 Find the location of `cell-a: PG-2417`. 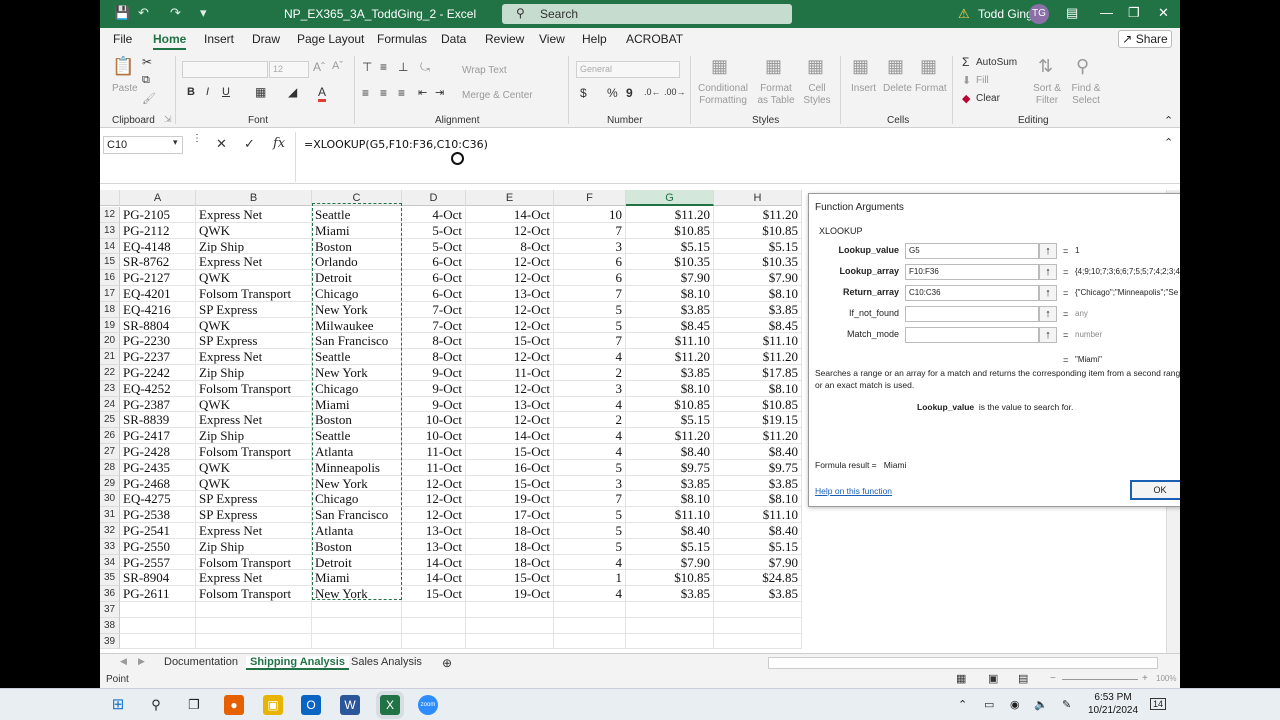

cell-a: PG-2417 is located at coordinates (158, 436).